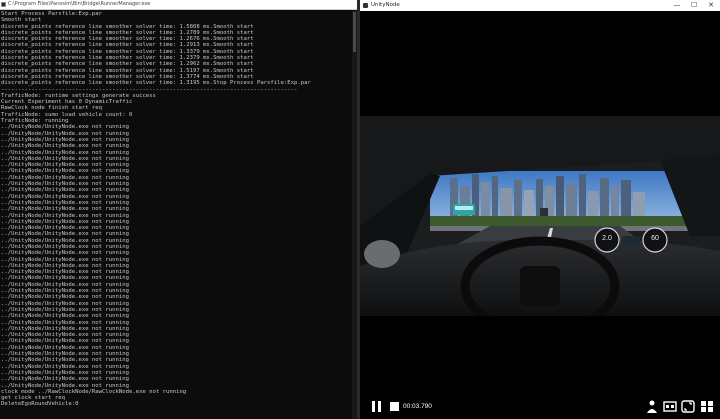  What do you see at coordinates (382, 254) in the screenshot?
I see `side-mirror` at bounding box center [382, 254].